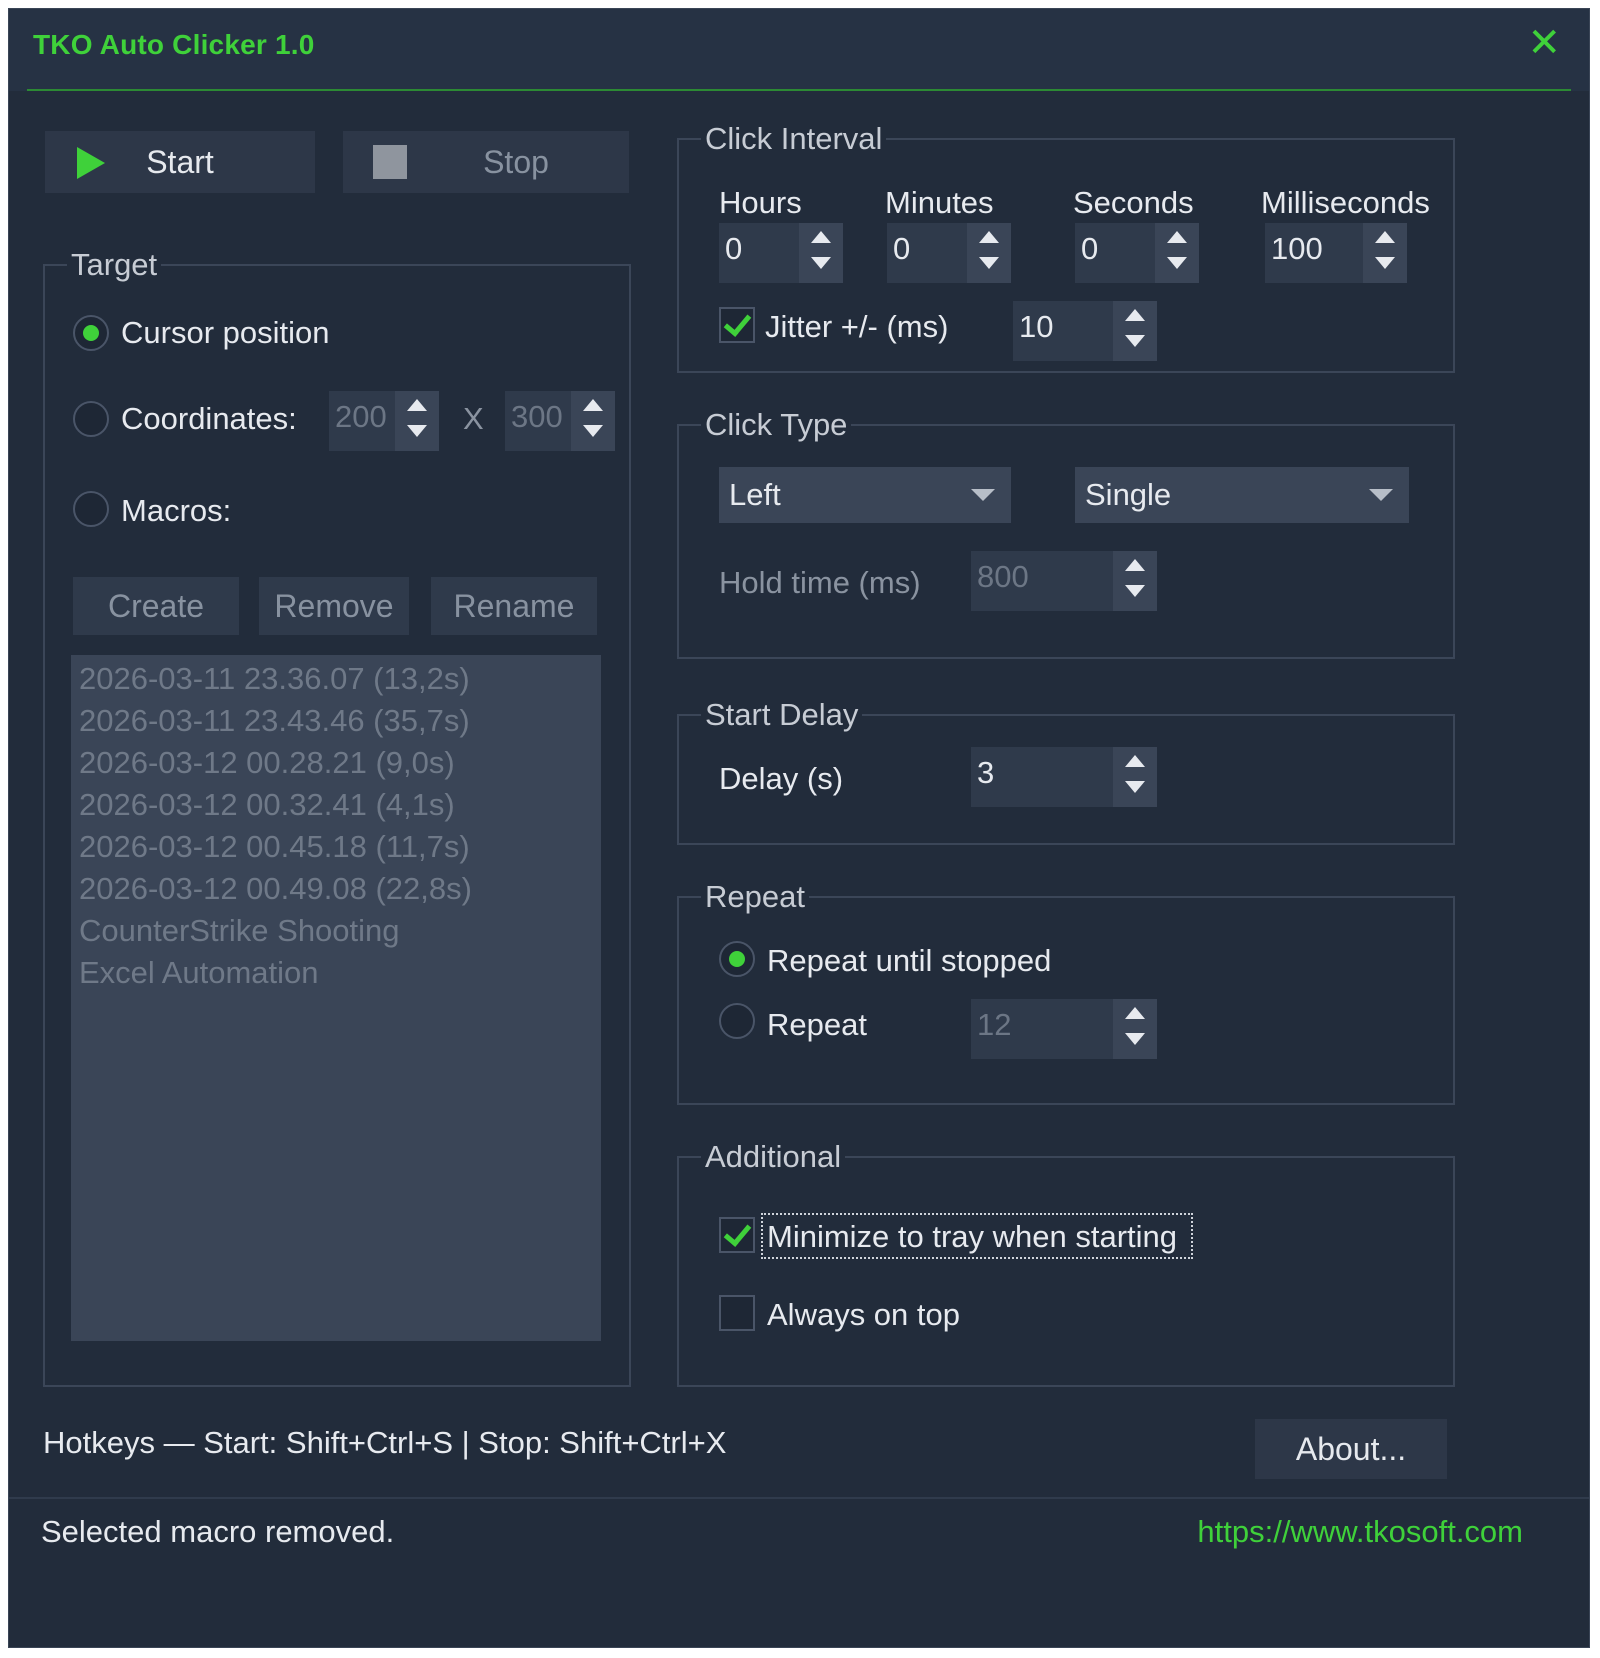  What do you see at coordinates (1128, 494) in the screenshot?
I see `click-mode-value: Single` at bounding box center [1128, 494].